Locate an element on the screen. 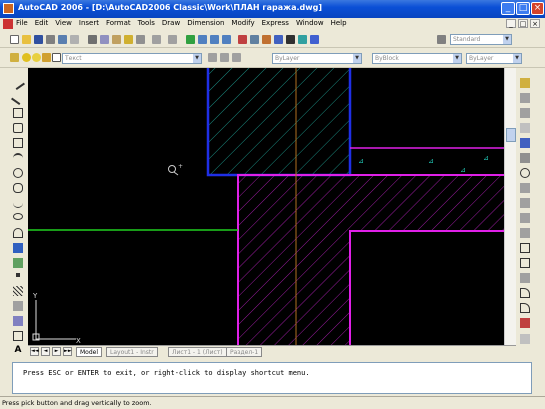 This screenshot has height=409, width=545. region-icon is located at coordinates (18, 321).